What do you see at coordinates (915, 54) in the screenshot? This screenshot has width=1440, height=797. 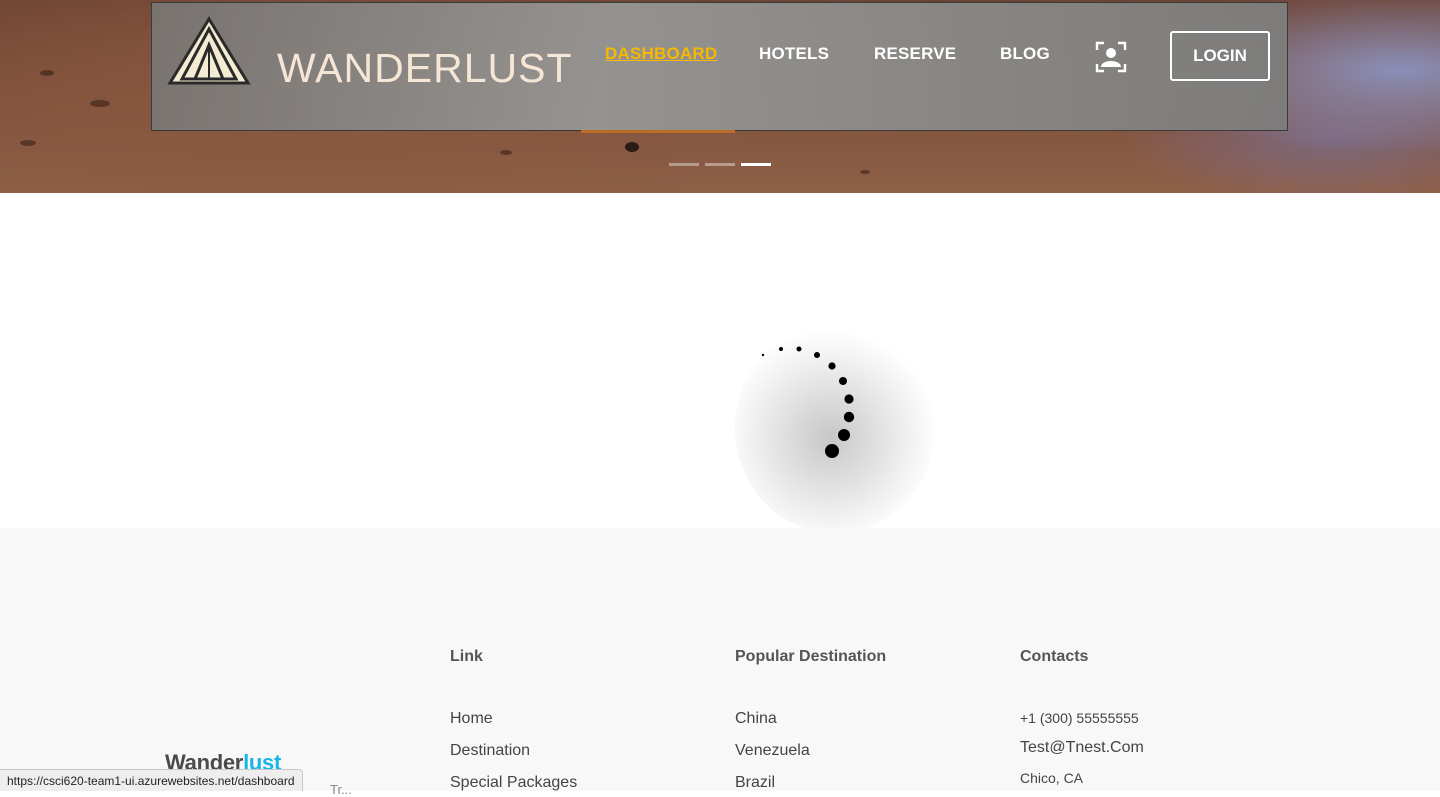 I see `nav-reserve: RESERVE` at bounding box center [915, 54].